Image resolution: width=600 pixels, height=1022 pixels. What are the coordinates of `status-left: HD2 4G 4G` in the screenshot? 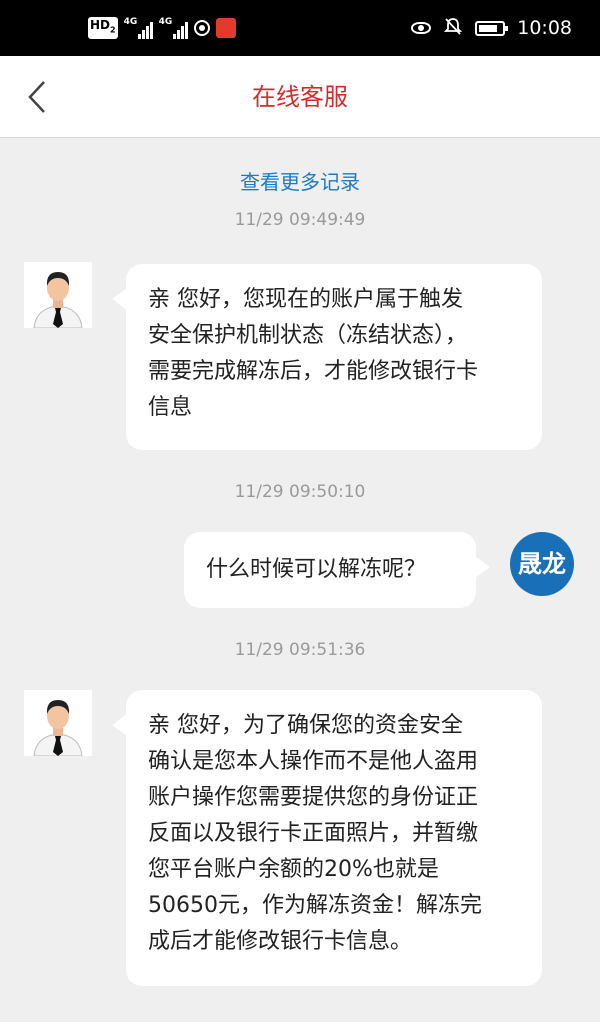 It's located at (162, 28).